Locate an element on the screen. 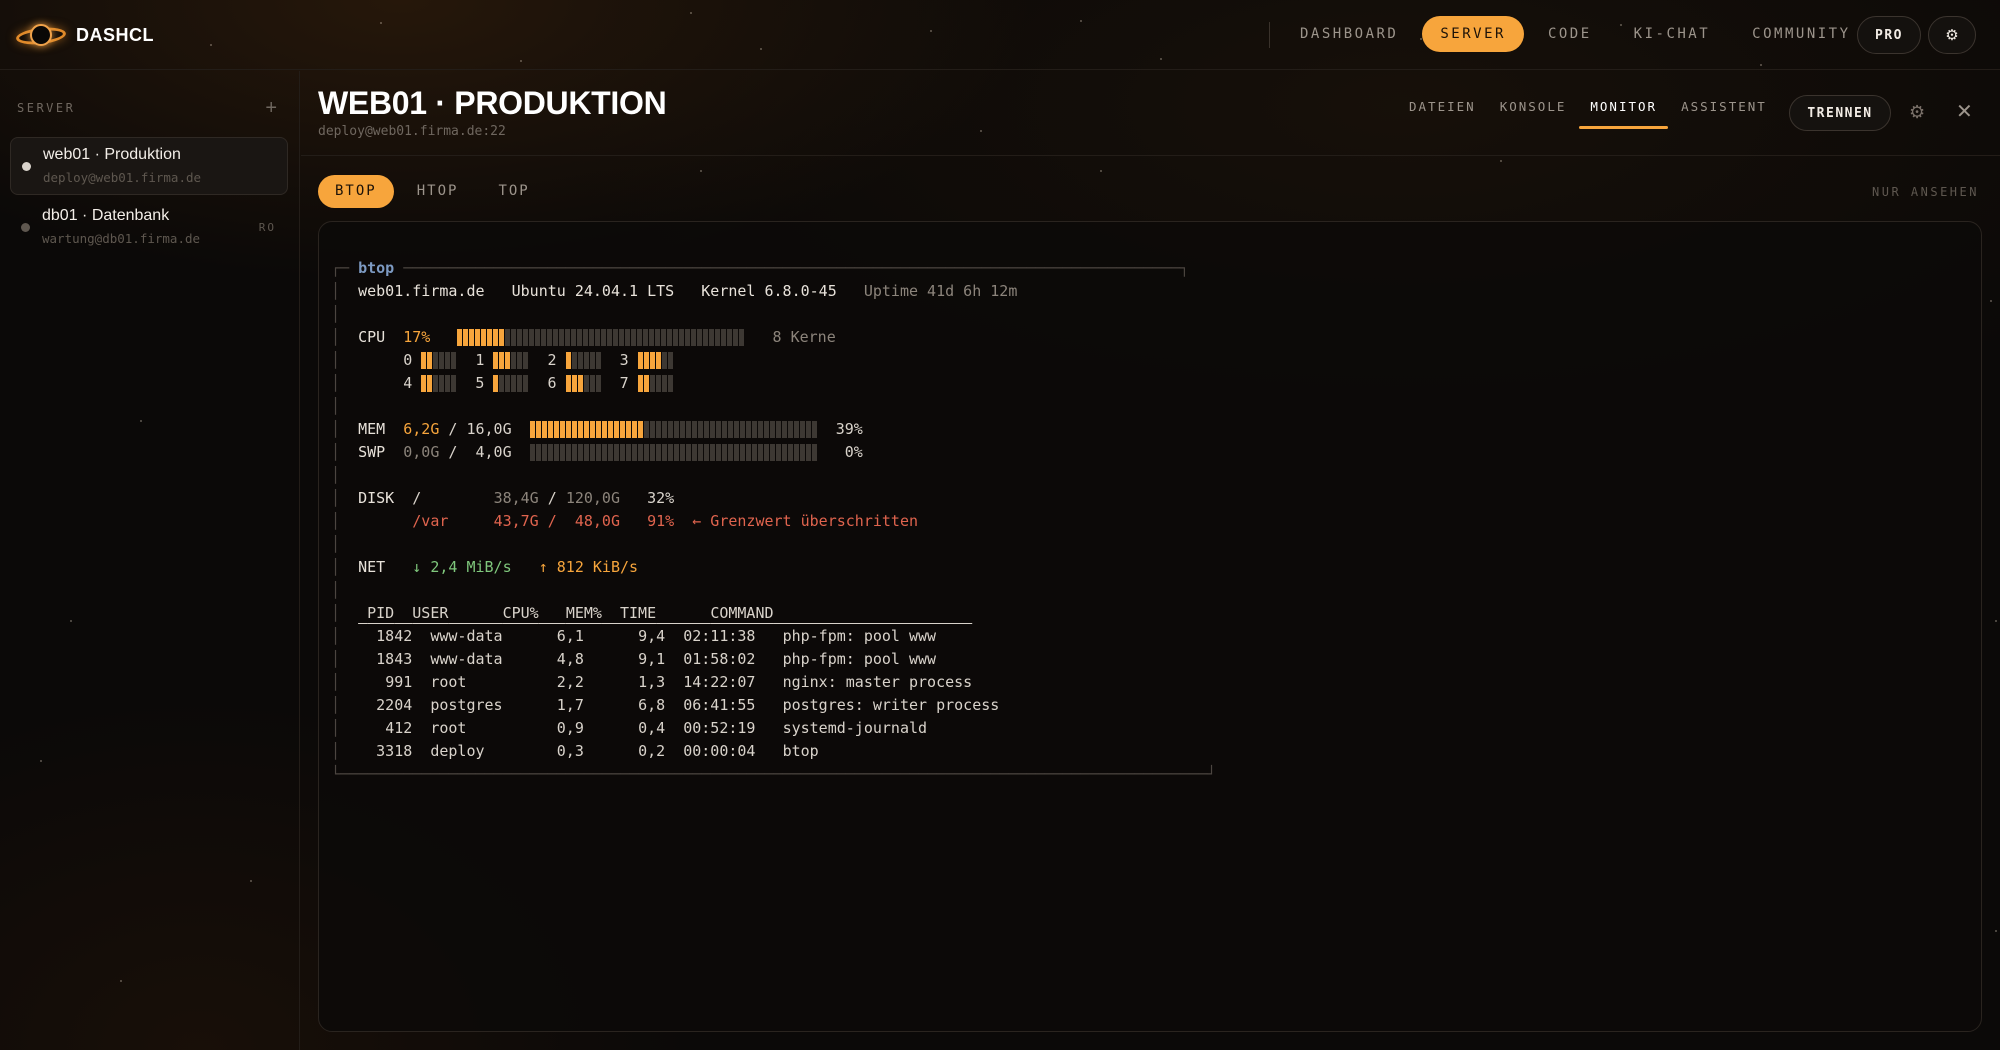 This screenshot has height=1050, width=2000. process-cell: 412 is located at coordinates (399, 728).